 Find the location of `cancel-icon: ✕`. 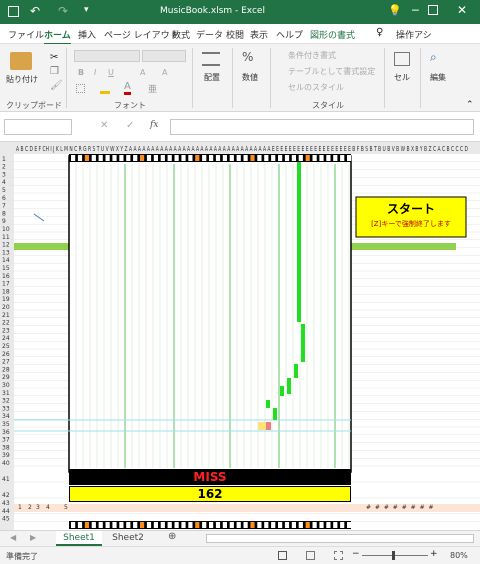

cancel-icon: ✕ is located at coordinates (104, 125).